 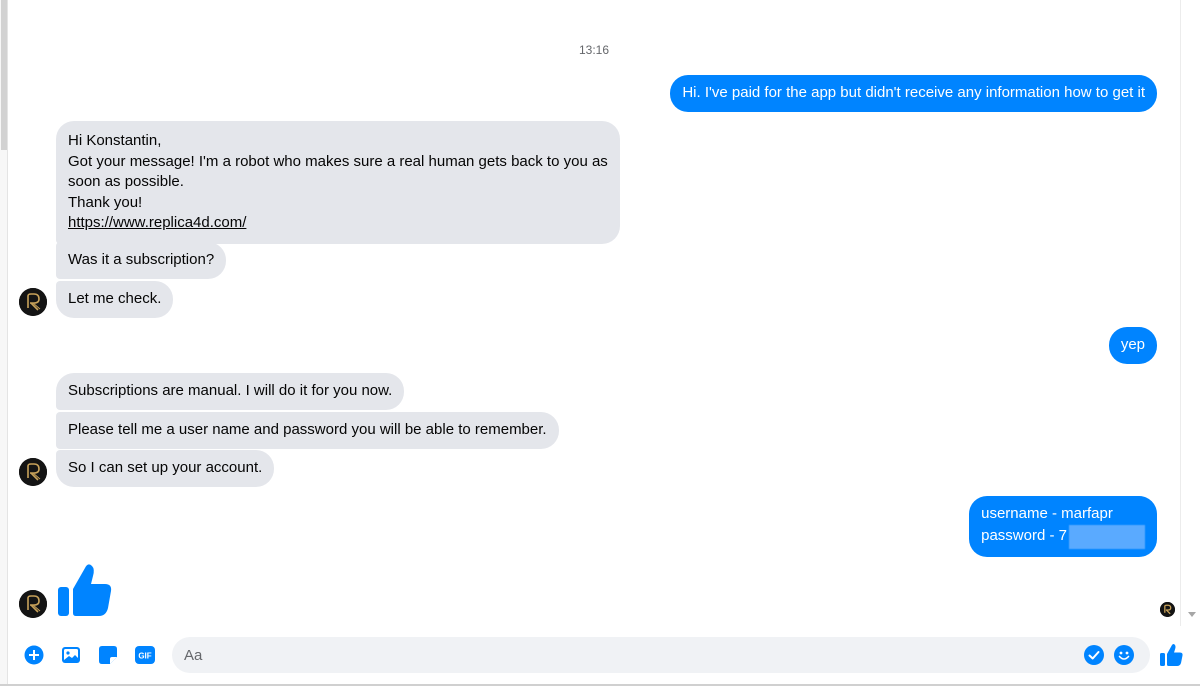 What do you see at coordinates (1063, 526) in the screenshot?
I see `outgoing-message: username - marfapr password - 7` at bounding box center [1063, 526].